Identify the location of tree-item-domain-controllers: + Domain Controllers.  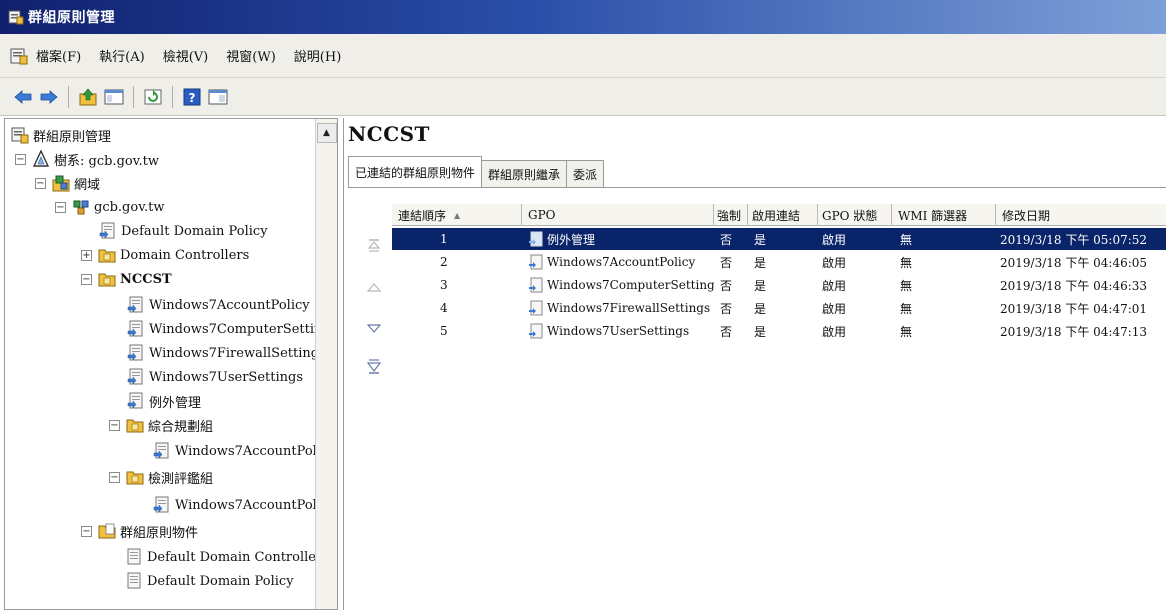
(165, 255).